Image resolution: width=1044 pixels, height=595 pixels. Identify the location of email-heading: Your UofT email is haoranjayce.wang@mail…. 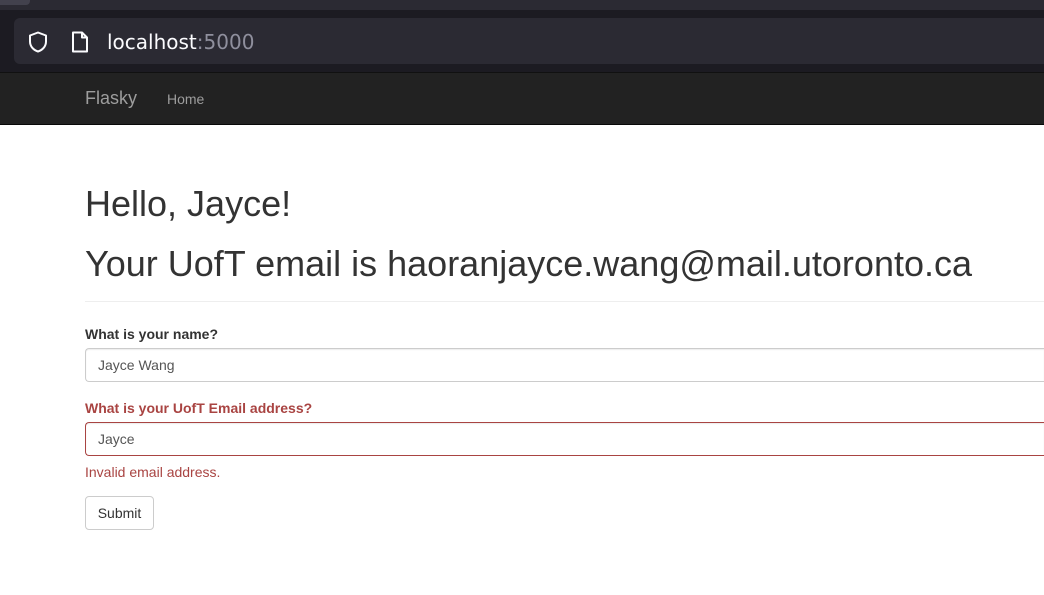
(529, 263).